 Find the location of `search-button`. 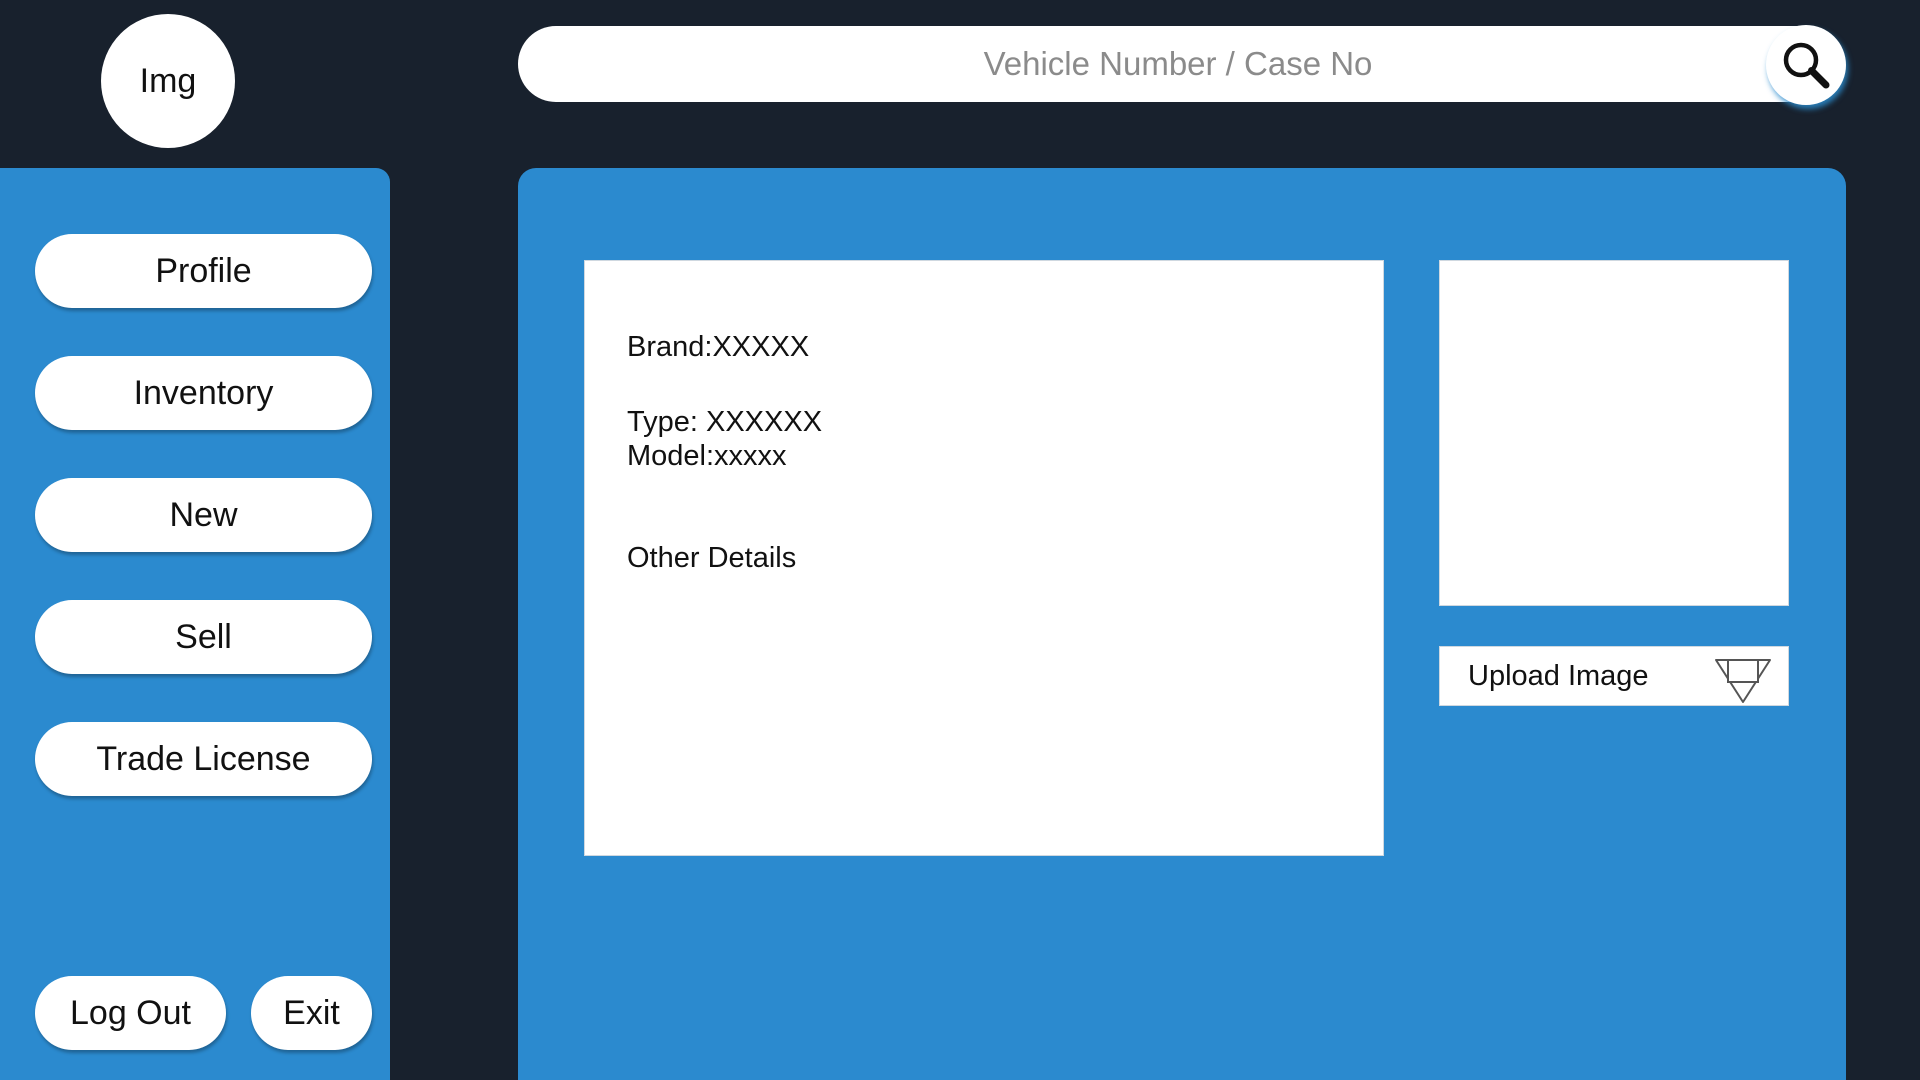

search-button is located at coordinates (1806, 65).